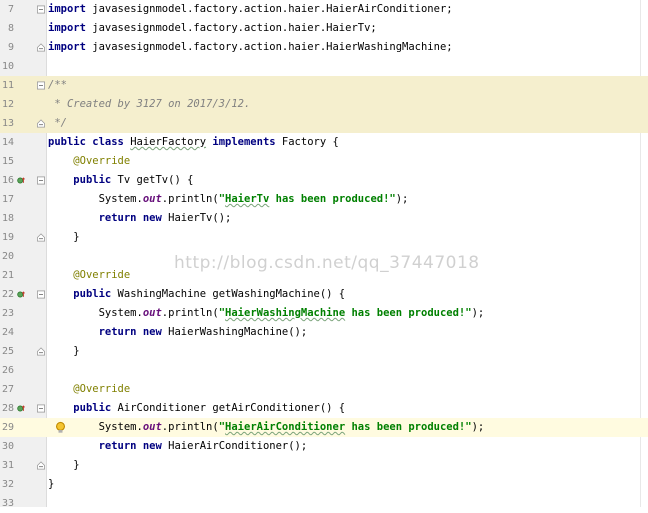 The height and width of the screenshot is (513, 648). I want to click on line-number: 25, so click(7, 351).